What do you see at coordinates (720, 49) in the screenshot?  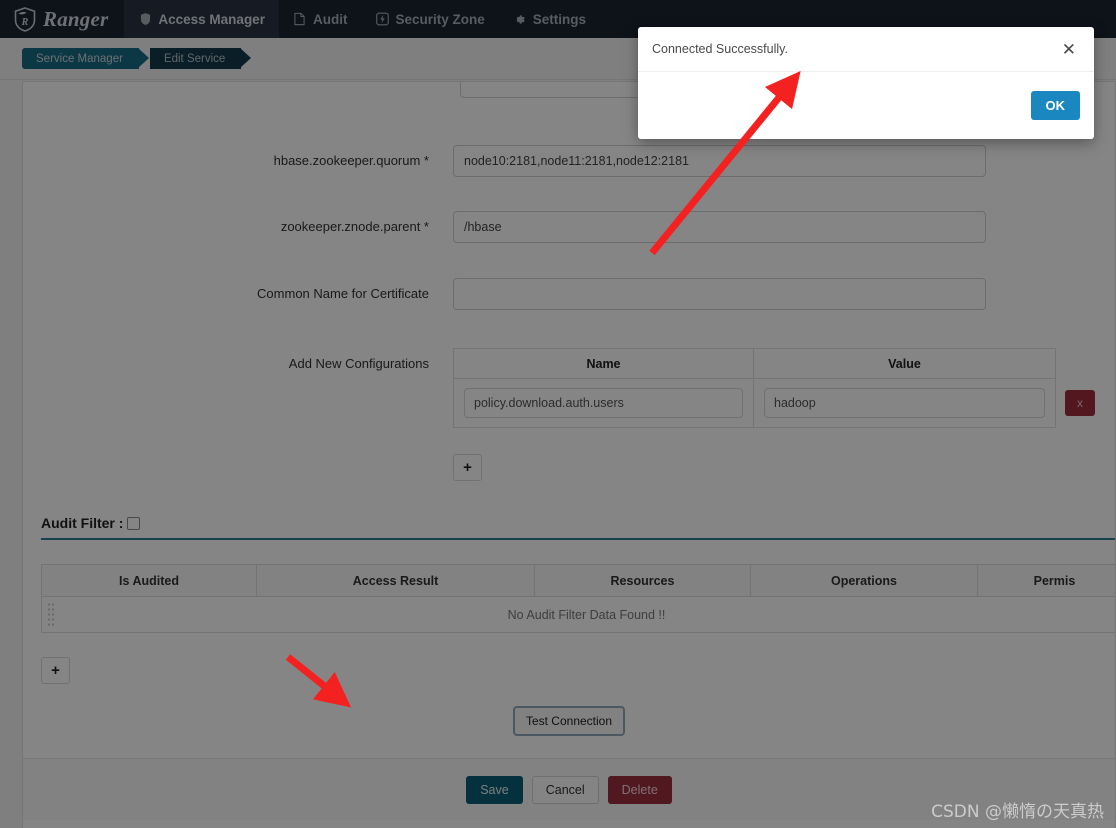 I see `dialog-message: Connected Successfully.` at bounding box center [720, 49].